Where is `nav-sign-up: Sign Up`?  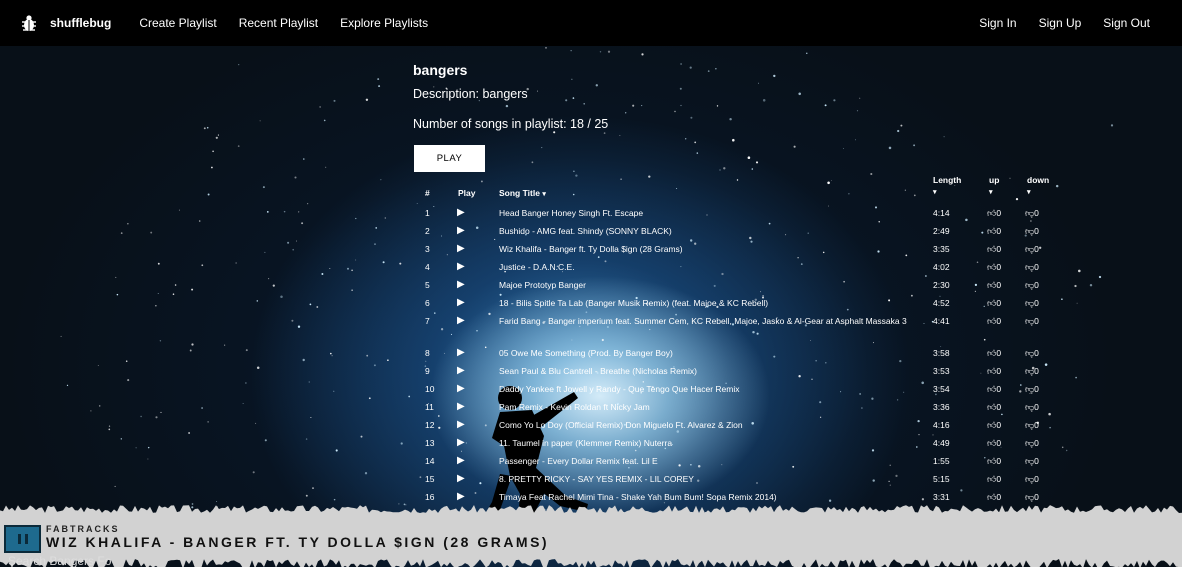 nav-sign-up: Sign Up is located at coordinates (1060, 23).